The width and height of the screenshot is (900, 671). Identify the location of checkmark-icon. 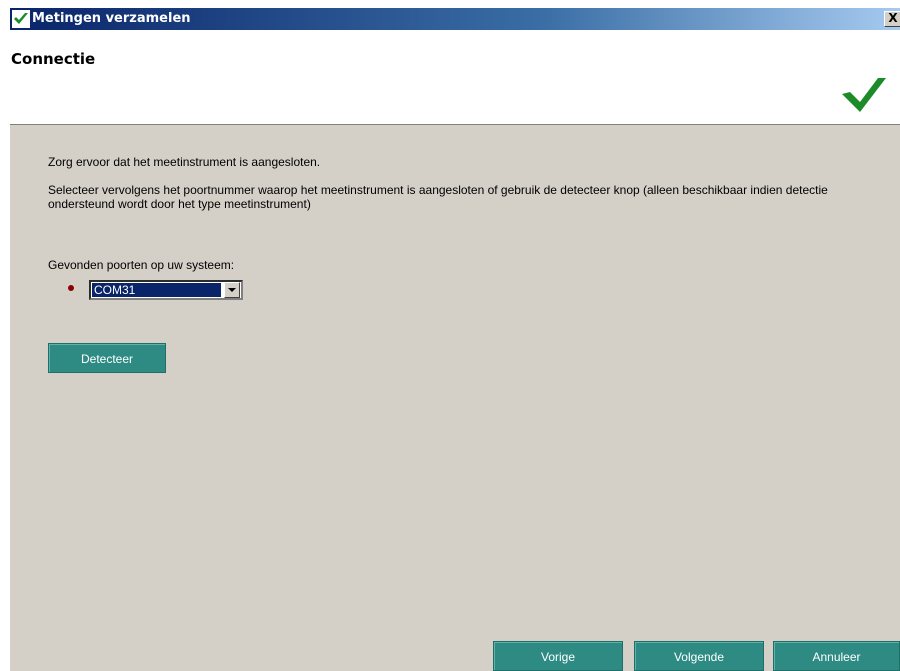
(21, 19).